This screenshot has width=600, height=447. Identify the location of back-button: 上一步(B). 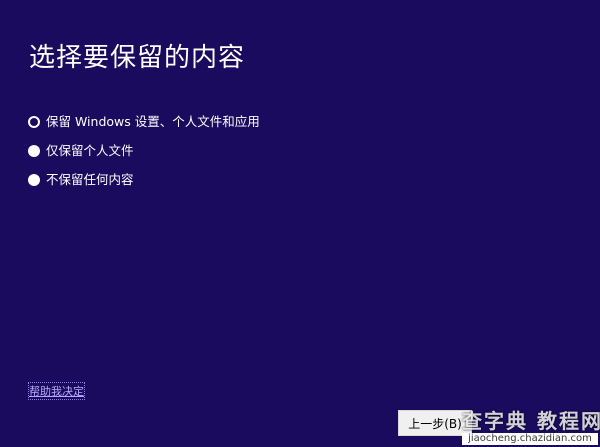
(435, 423).